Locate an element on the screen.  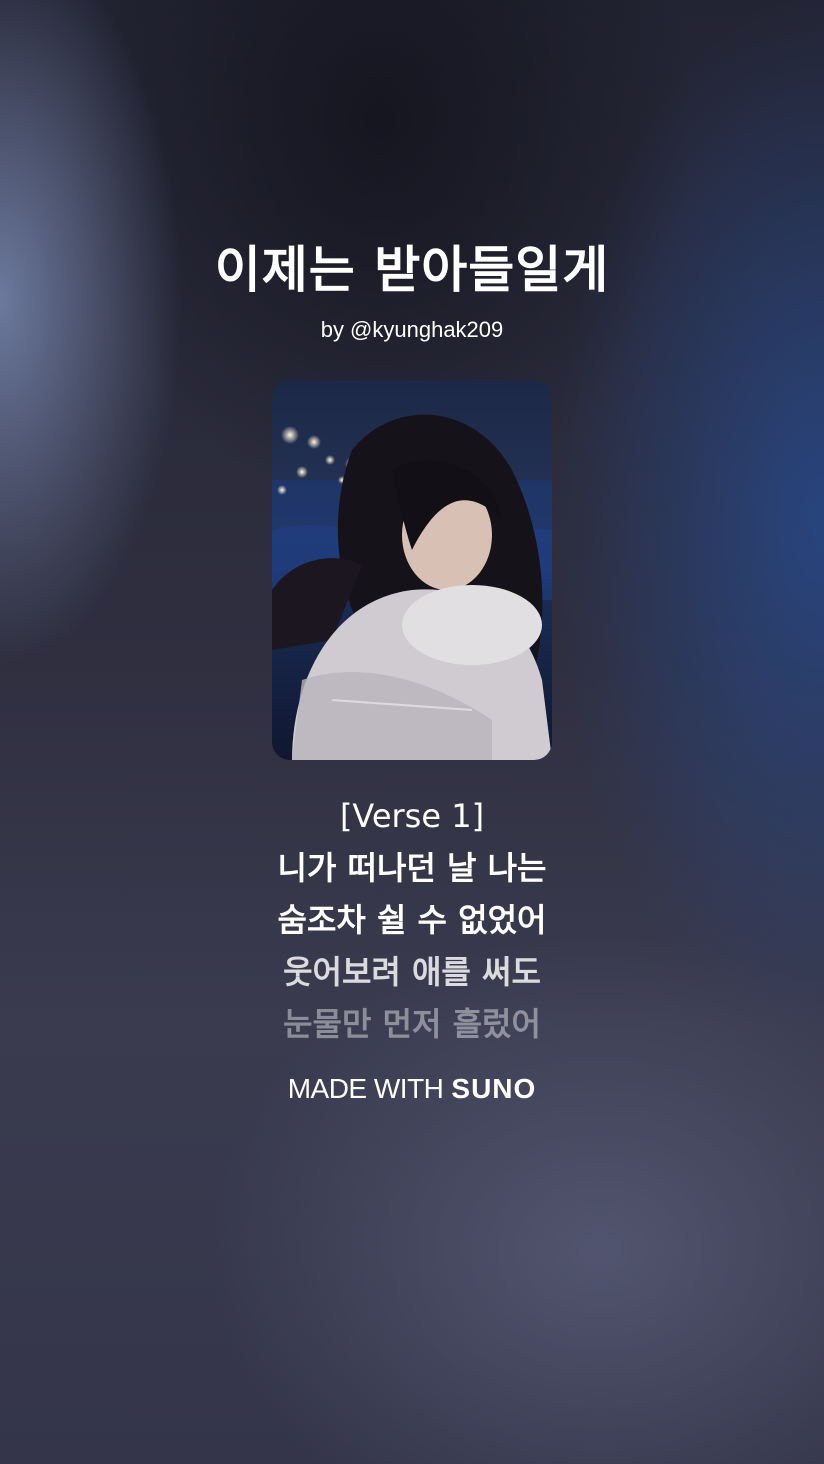
made-with-suno-badge: MADE WITH SUNO is located at coordinates (412, 1089).